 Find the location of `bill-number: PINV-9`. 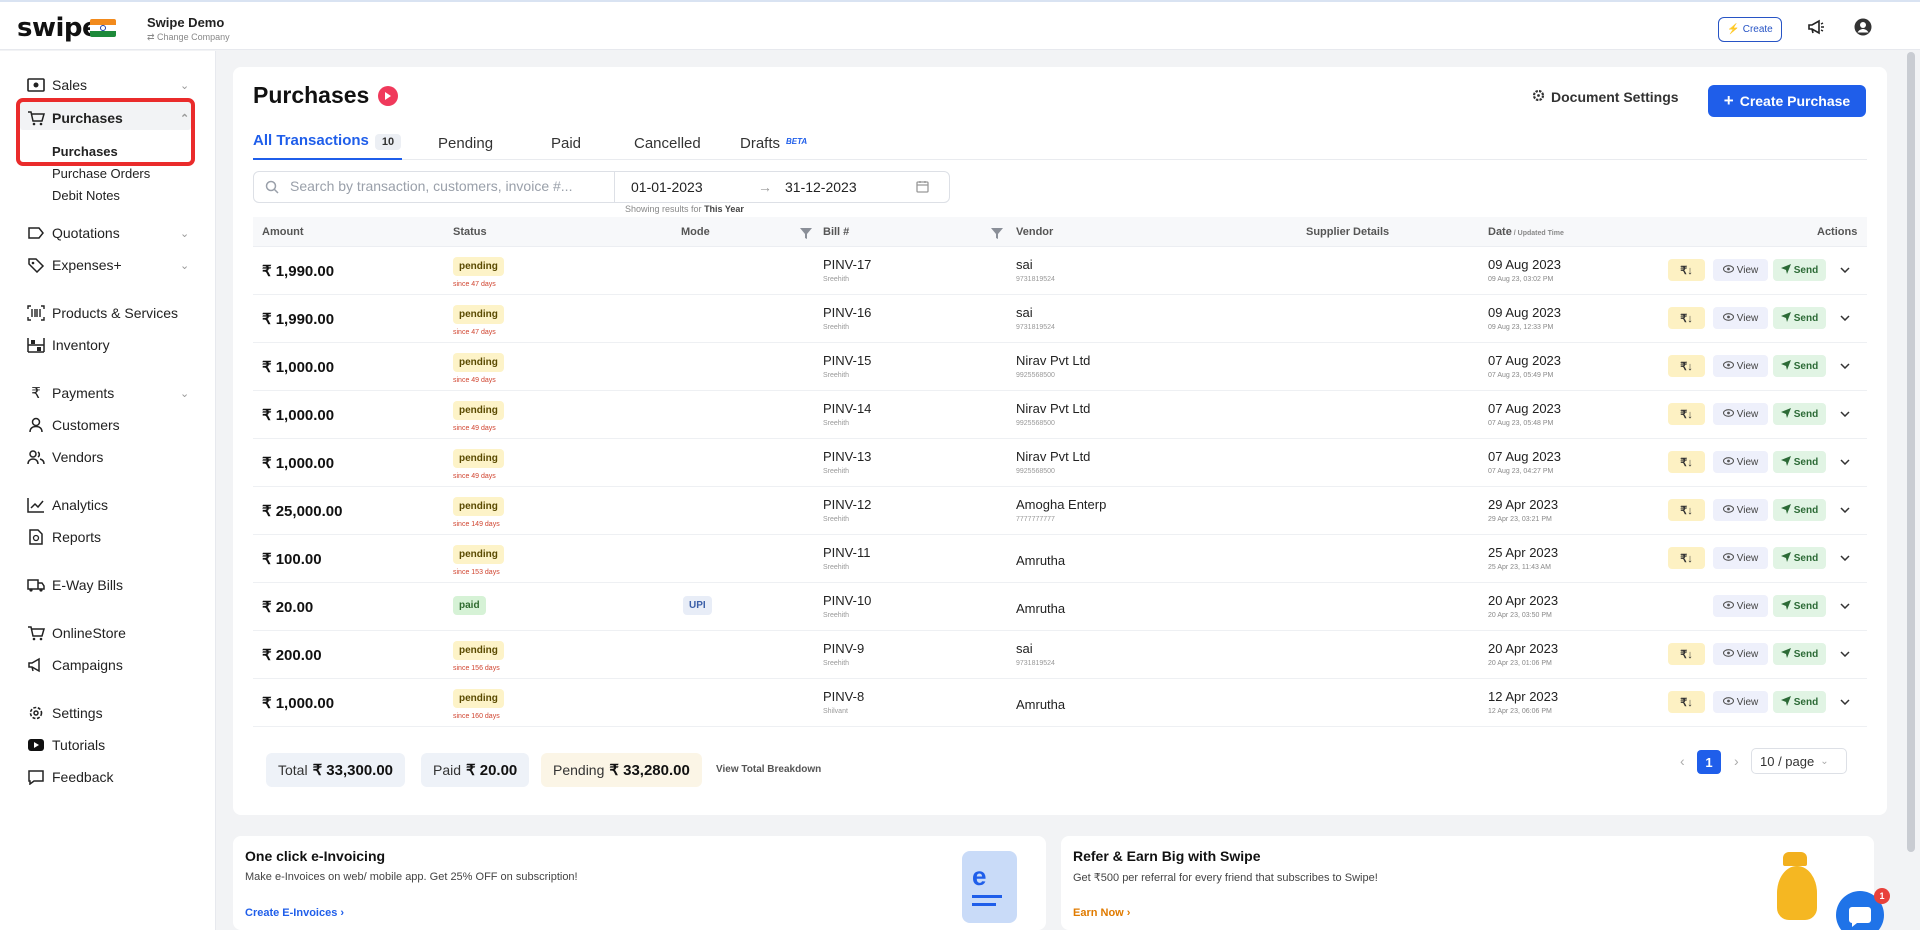

bill-number: PINV-9 is located at coordinates (843, 648).